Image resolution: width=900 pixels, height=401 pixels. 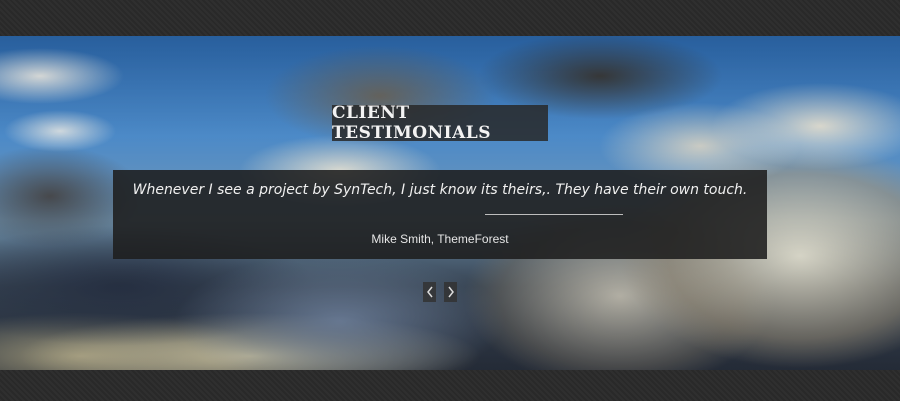 I want to click on chevron-right-icon, so click(x=450, y=292).